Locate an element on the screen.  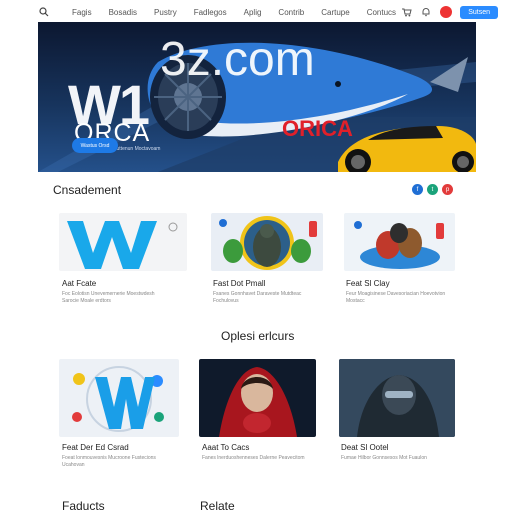
card-title: Deat Sl Ootel is located at coordinates (365, 447).